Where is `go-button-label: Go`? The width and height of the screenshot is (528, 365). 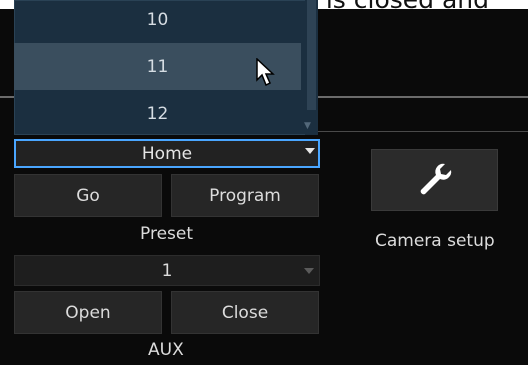
go-button-label: Go is located at coordinates (88, 195).